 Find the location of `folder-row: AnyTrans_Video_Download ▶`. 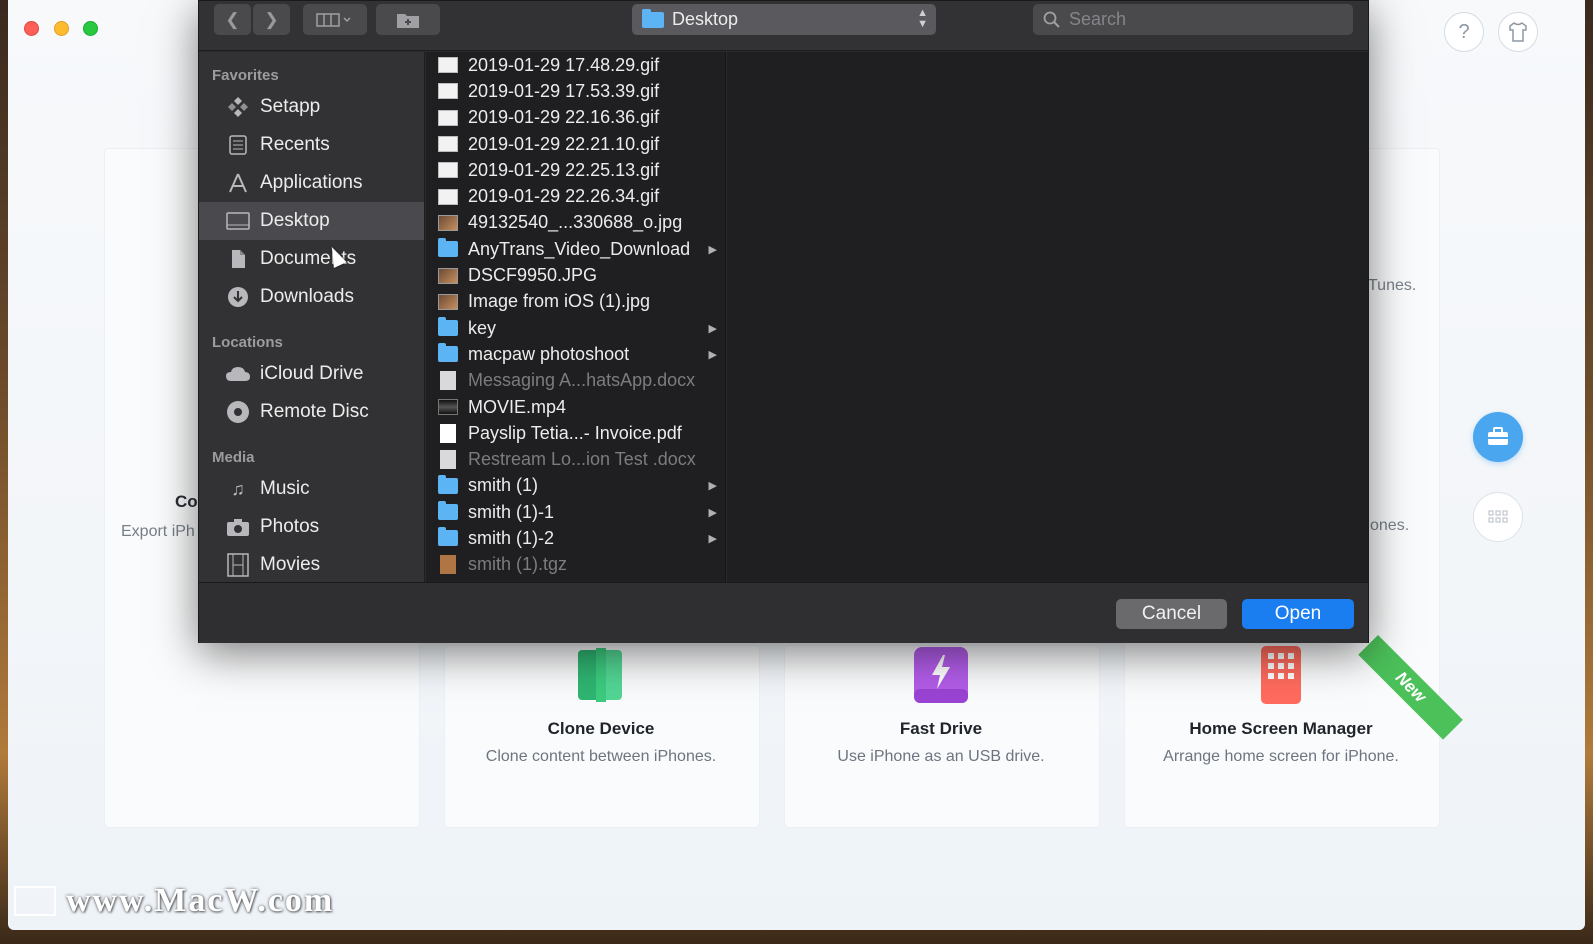

folder-row: AnyTrans_Video_Download ▶ is located at coordinates (575, 249).